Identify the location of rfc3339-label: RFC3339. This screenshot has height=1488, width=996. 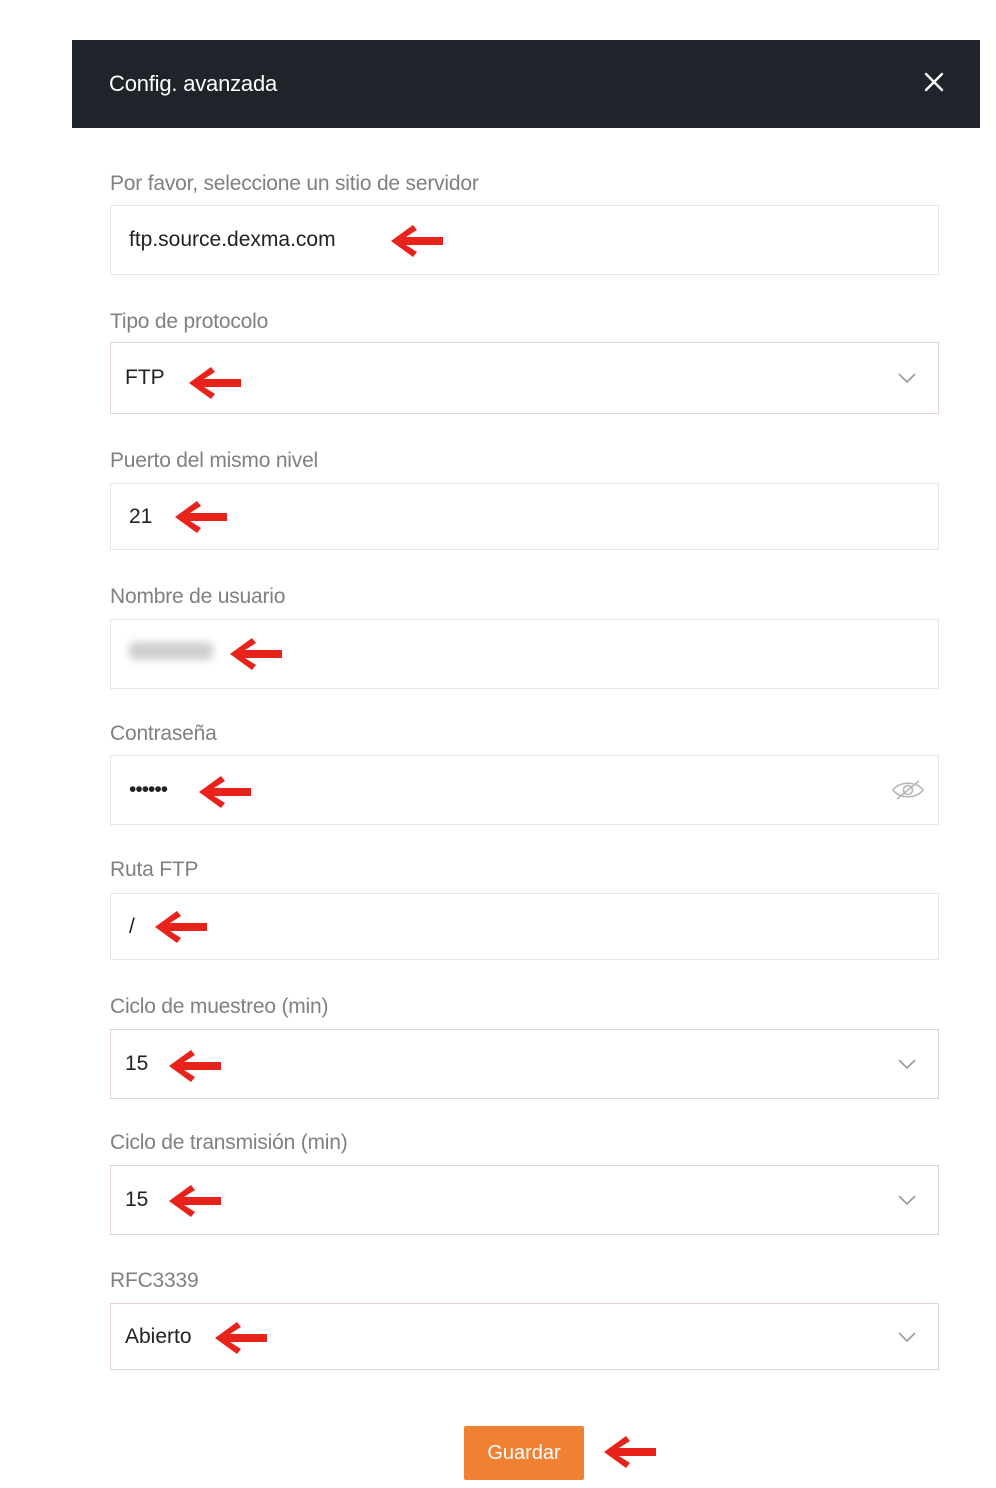
(154, 1280).